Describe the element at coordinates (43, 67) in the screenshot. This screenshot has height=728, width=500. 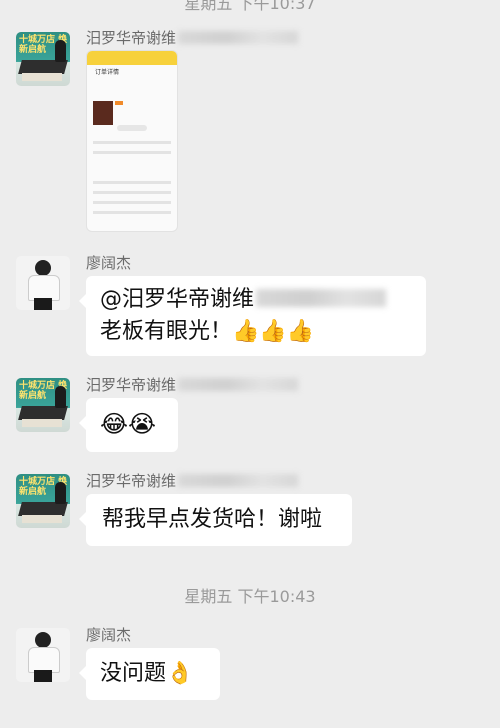
I see `avatar-shop-building` at that location.